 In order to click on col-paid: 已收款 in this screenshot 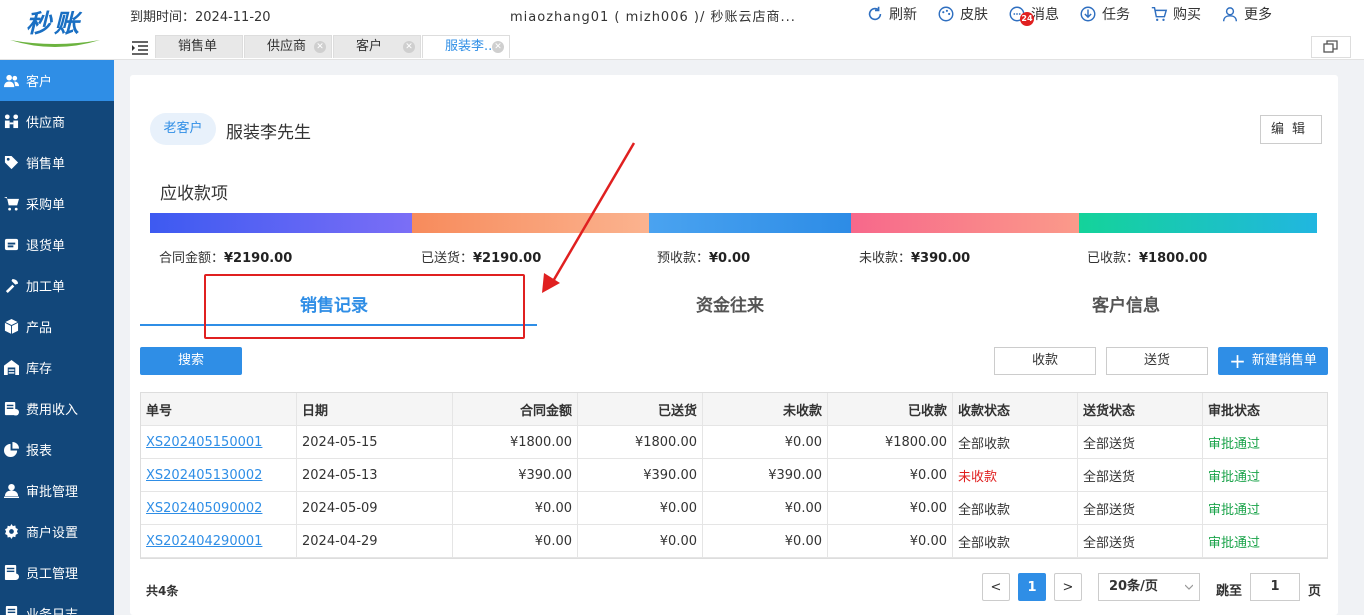, I will do `click(890, 409)`.